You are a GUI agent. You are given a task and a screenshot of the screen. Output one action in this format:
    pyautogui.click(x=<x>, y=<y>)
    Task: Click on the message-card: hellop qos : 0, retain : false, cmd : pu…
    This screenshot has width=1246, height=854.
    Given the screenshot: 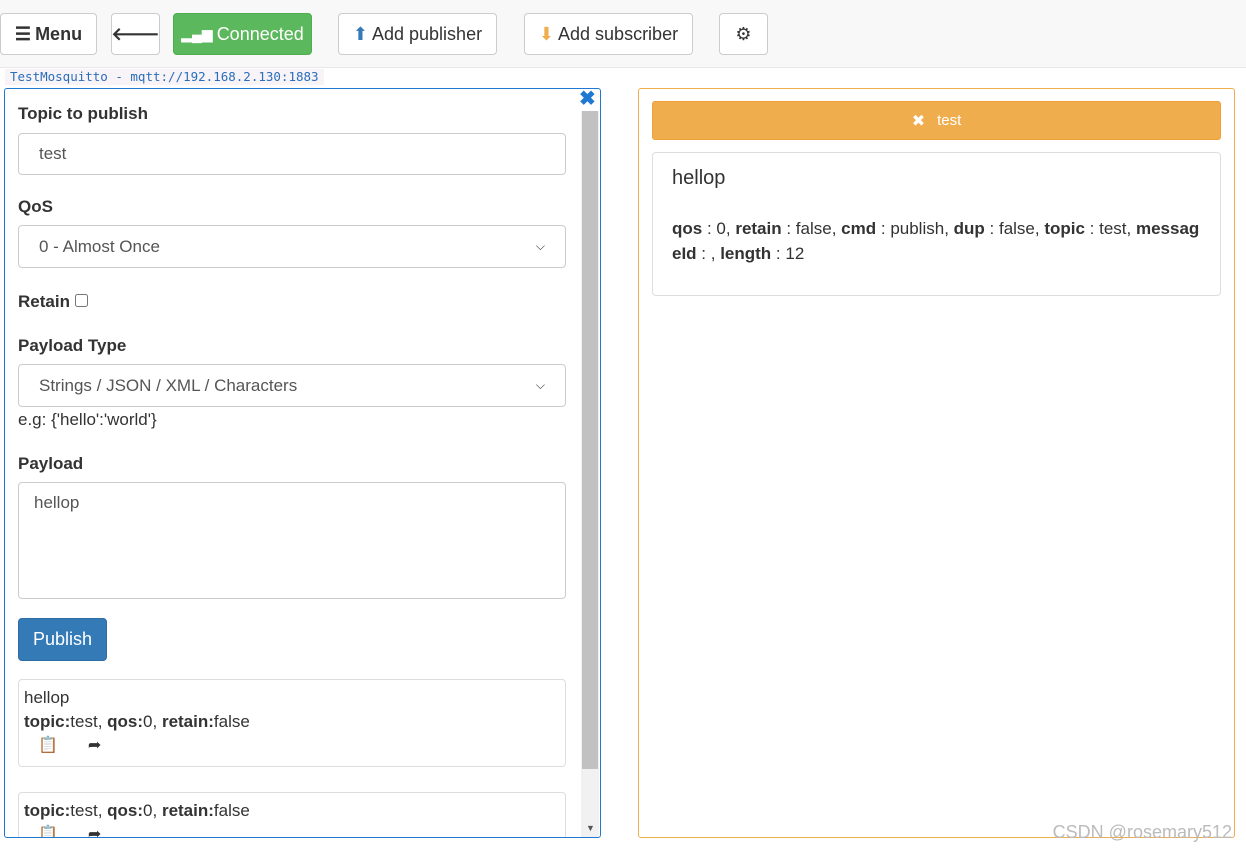 What is the action you would take?
    pyautogui.click(x=936, y=224)
    